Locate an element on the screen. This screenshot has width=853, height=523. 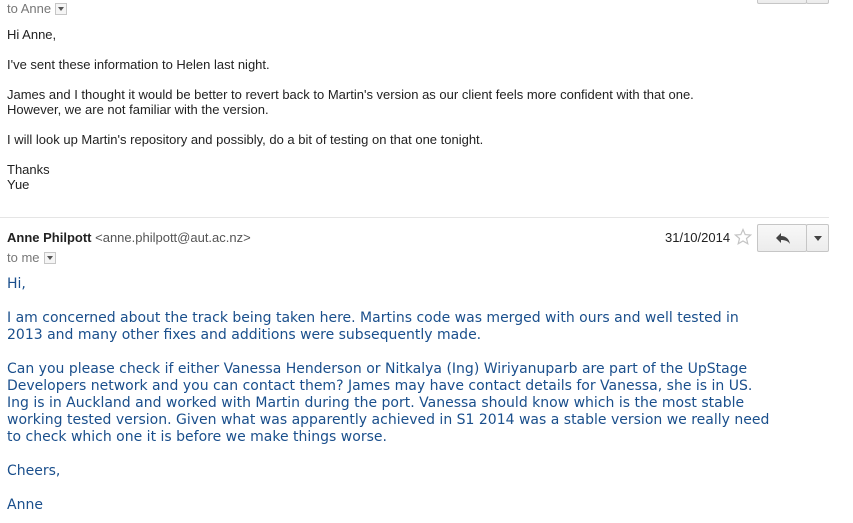
sender-name: Anne Philpott is located at coordinates (49, 237).